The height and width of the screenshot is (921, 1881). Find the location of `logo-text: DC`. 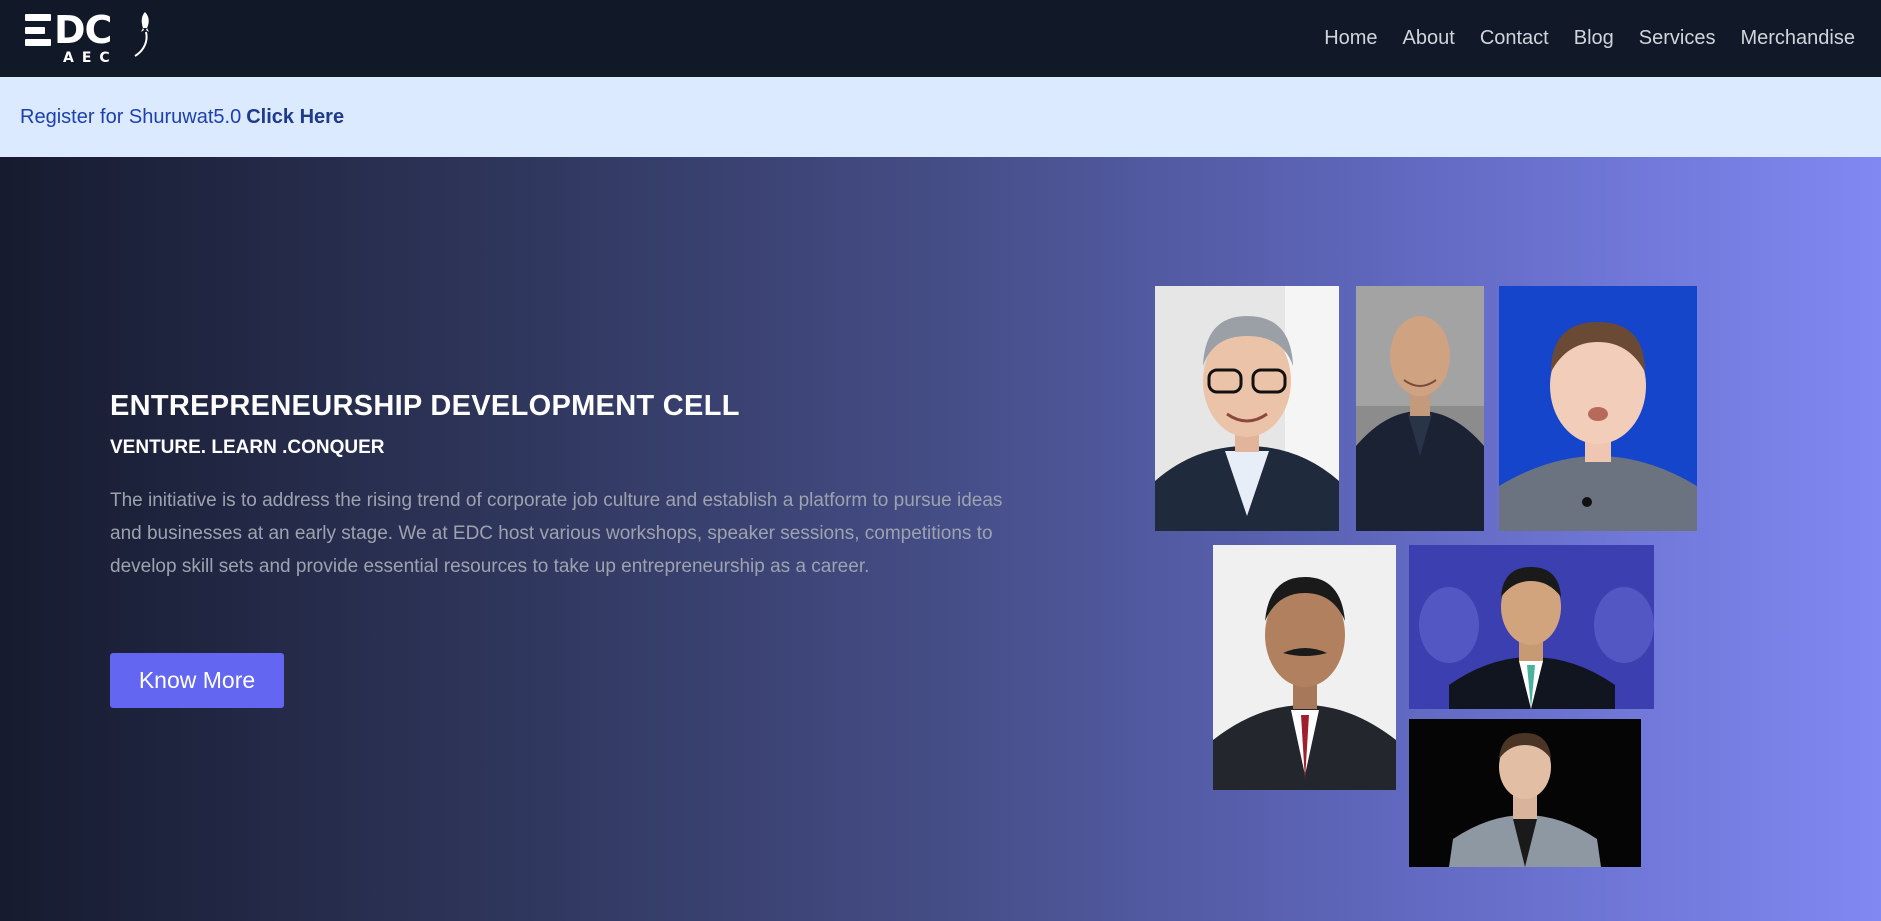

logo-text: DC is located at coordinates (83, 30).